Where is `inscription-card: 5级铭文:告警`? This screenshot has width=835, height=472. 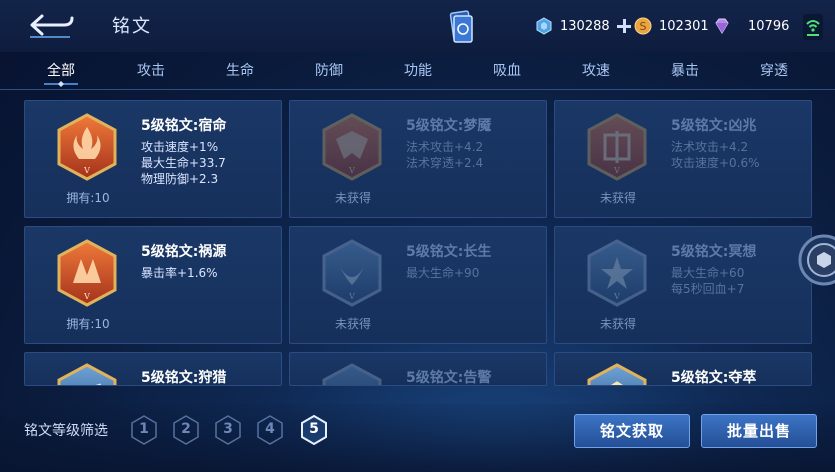 inscription-card: 5级铭文:告警 is located at coordinates (418, 369).